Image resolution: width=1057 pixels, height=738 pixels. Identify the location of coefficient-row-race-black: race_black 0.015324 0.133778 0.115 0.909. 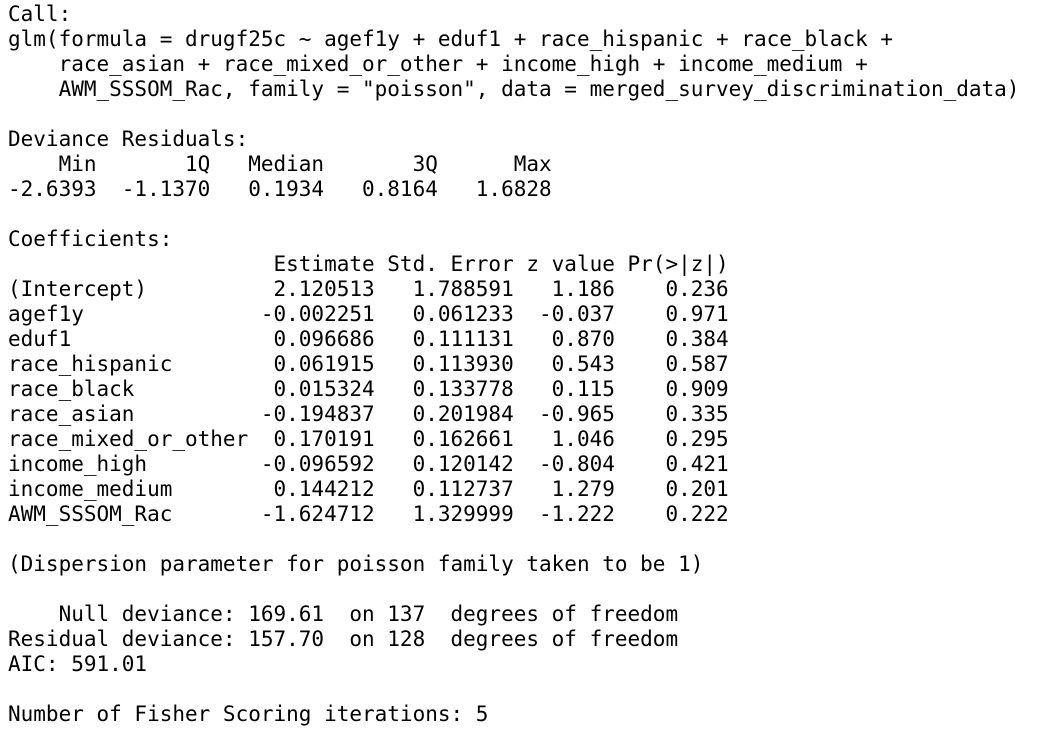
(368, 389).